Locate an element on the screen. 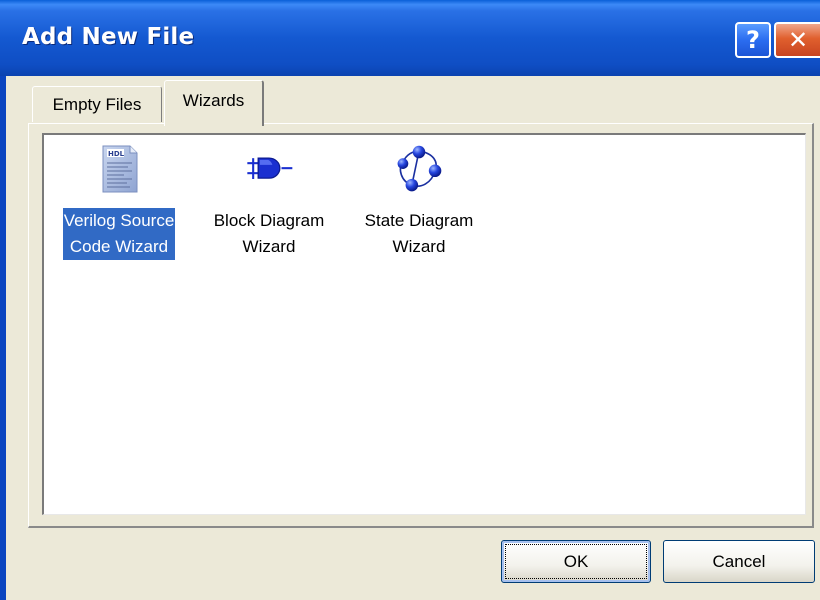  wizard-label: Block Diagram Wizard is located at coordinates (269, 233).